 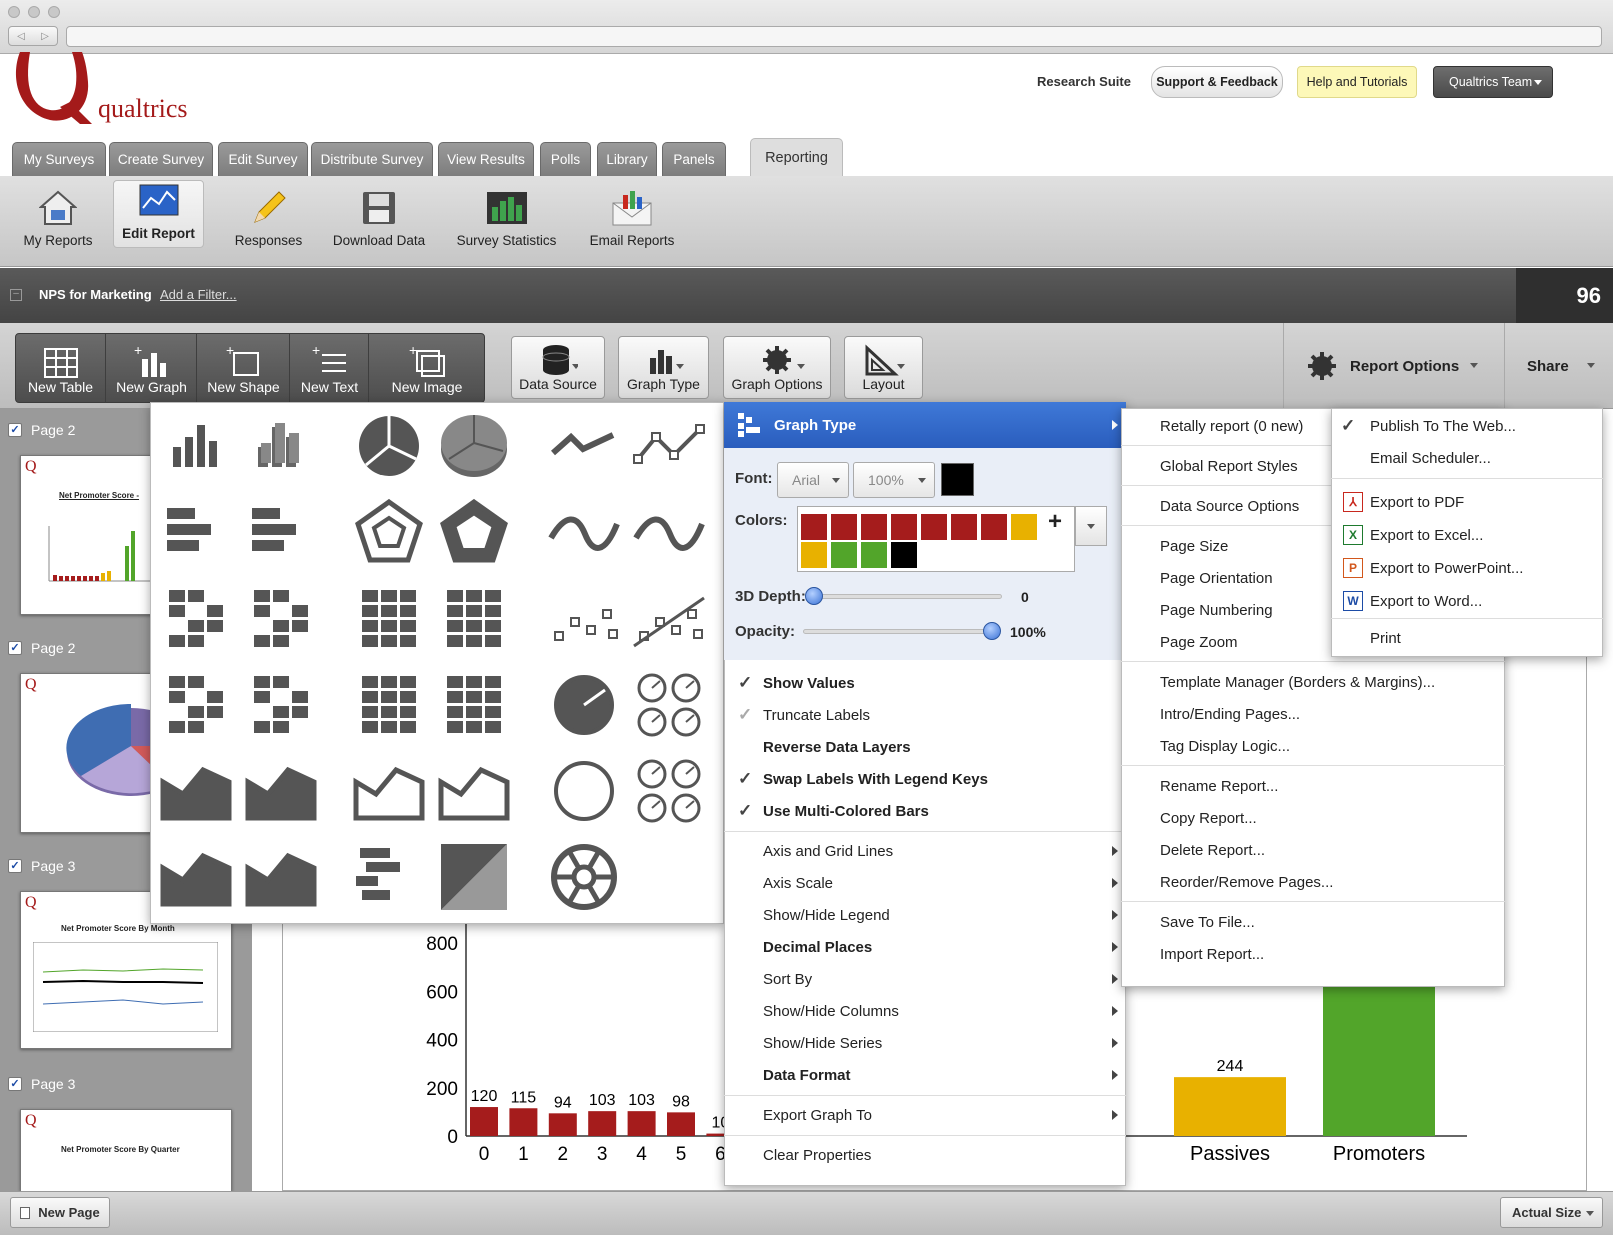 What do you see at coordinates (196, 705) in the screenshot?
I see `stacked-bar-chart-icon` at bounding box center [196, 705].